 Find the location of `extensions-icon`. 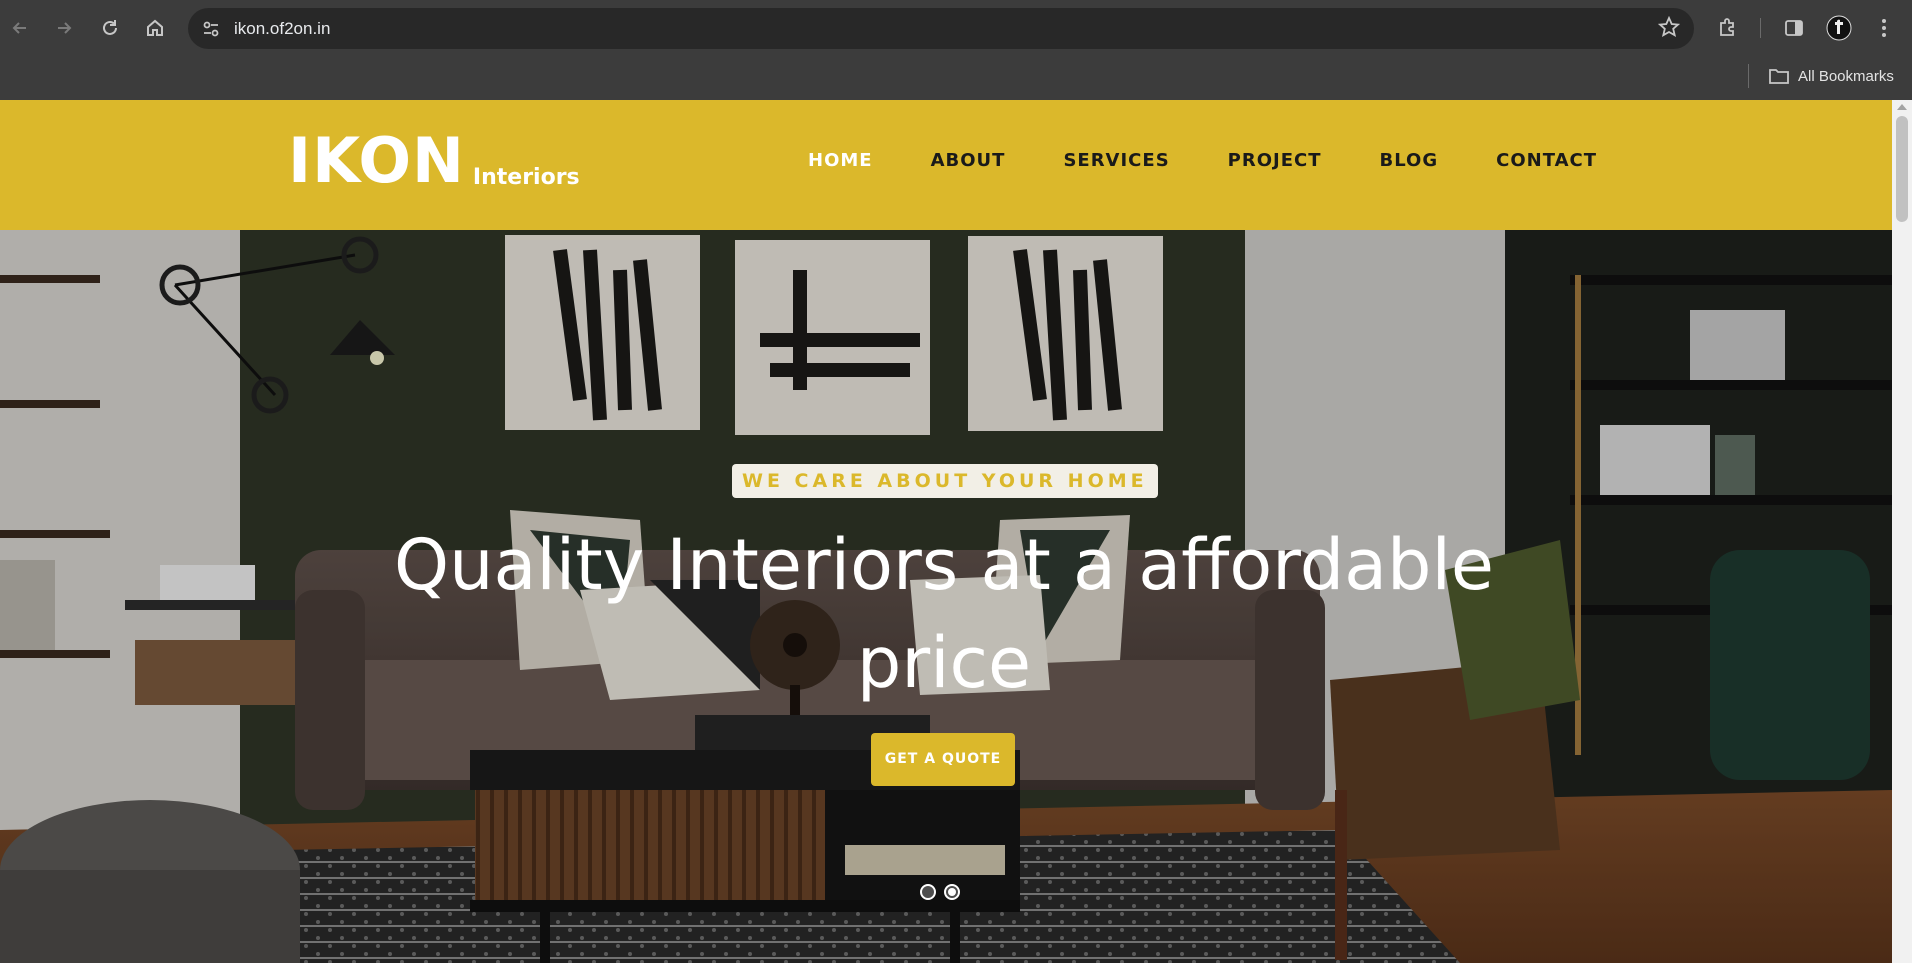

extensions-icon is located at coordinates (1728, 28).